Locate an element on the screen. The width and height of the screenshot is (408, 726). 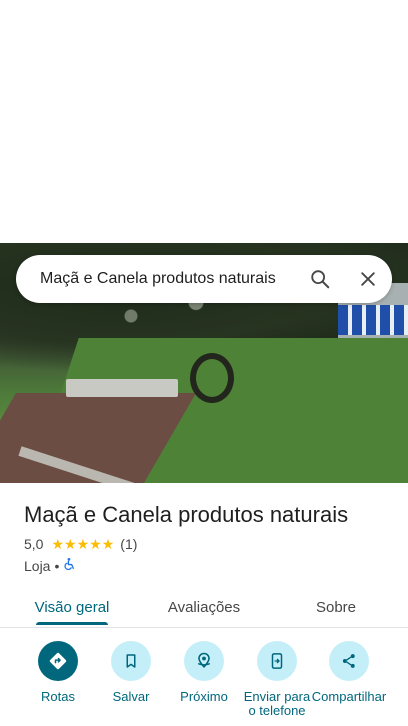
bookmark-icon is located at coordinates (131, 661).